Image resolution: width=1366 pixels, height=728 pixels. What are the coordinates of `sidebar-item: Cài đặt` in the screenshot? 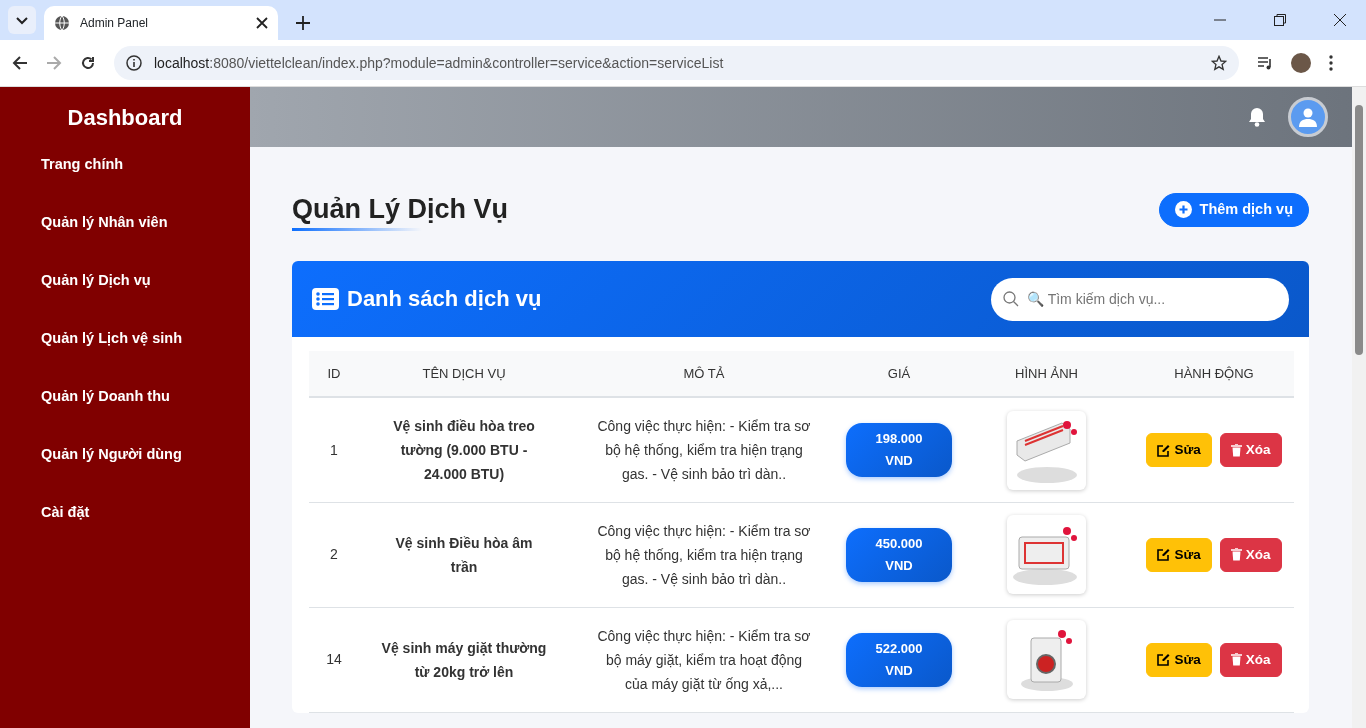 It's located at (125, 522).